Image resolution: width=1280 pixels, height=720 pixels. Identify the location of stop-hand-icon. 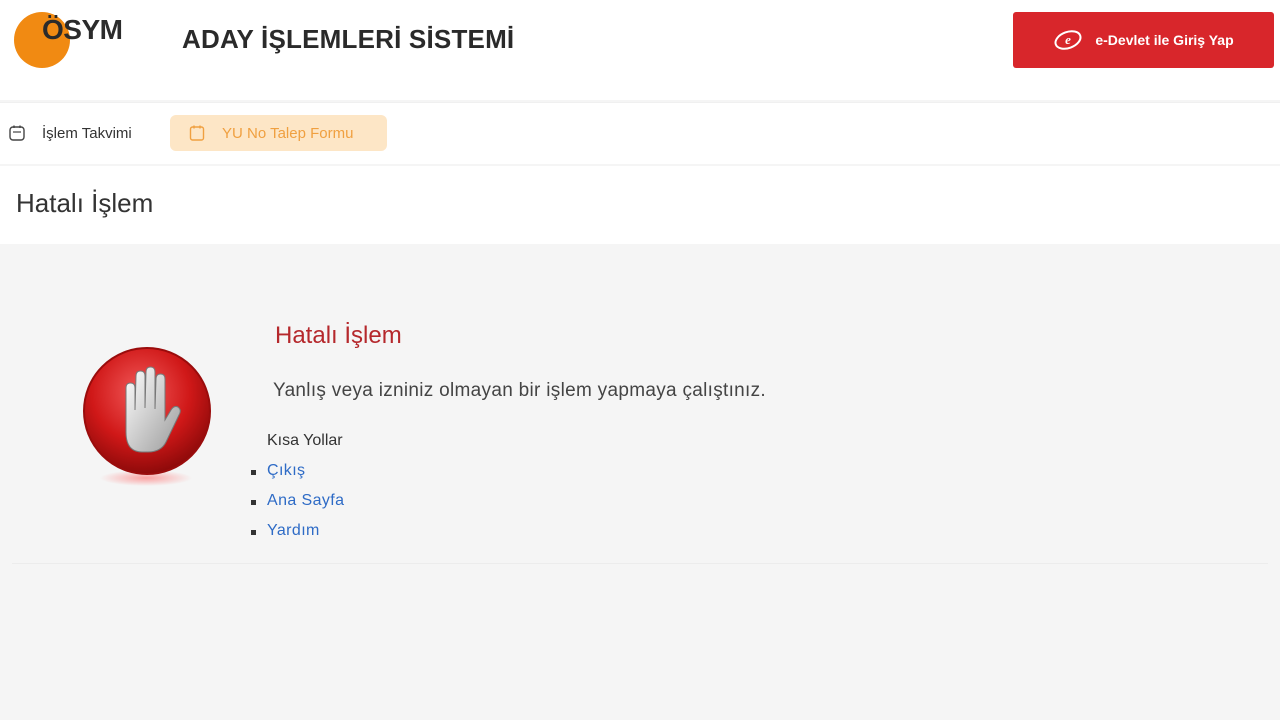
(148, 417).